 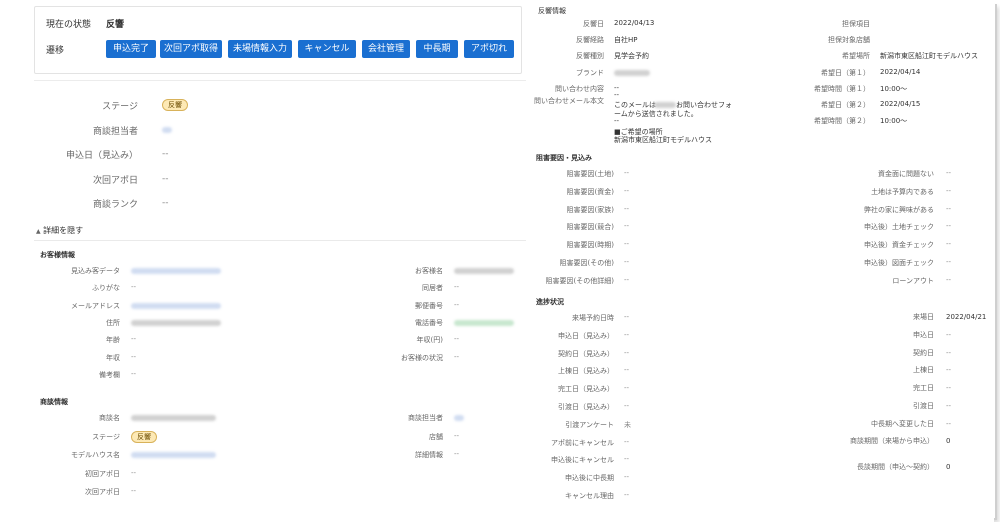 I want to click on field-label: 反響日, so click(x=593, y=24).